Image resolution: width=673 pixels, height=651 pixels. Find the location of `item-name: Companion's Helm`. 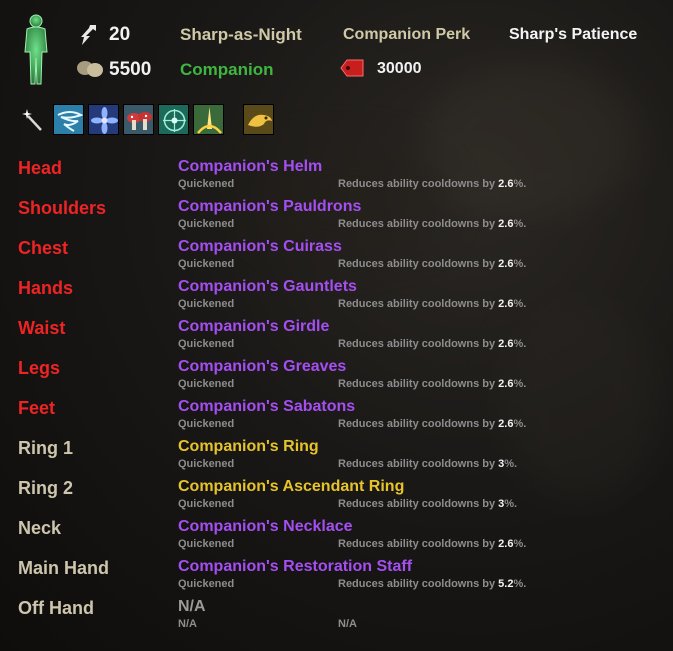

item-name: Companion's Helm is located at coordinates (250, 167).